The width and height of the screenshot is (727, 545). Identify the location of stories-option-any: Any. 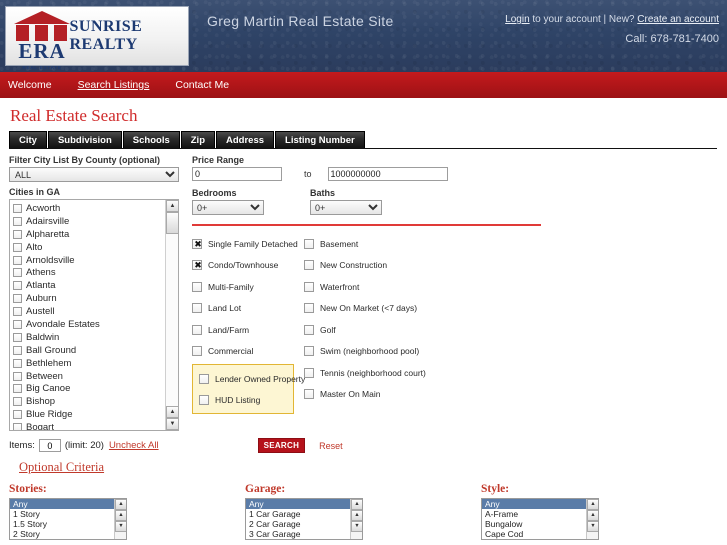
(68, 504).